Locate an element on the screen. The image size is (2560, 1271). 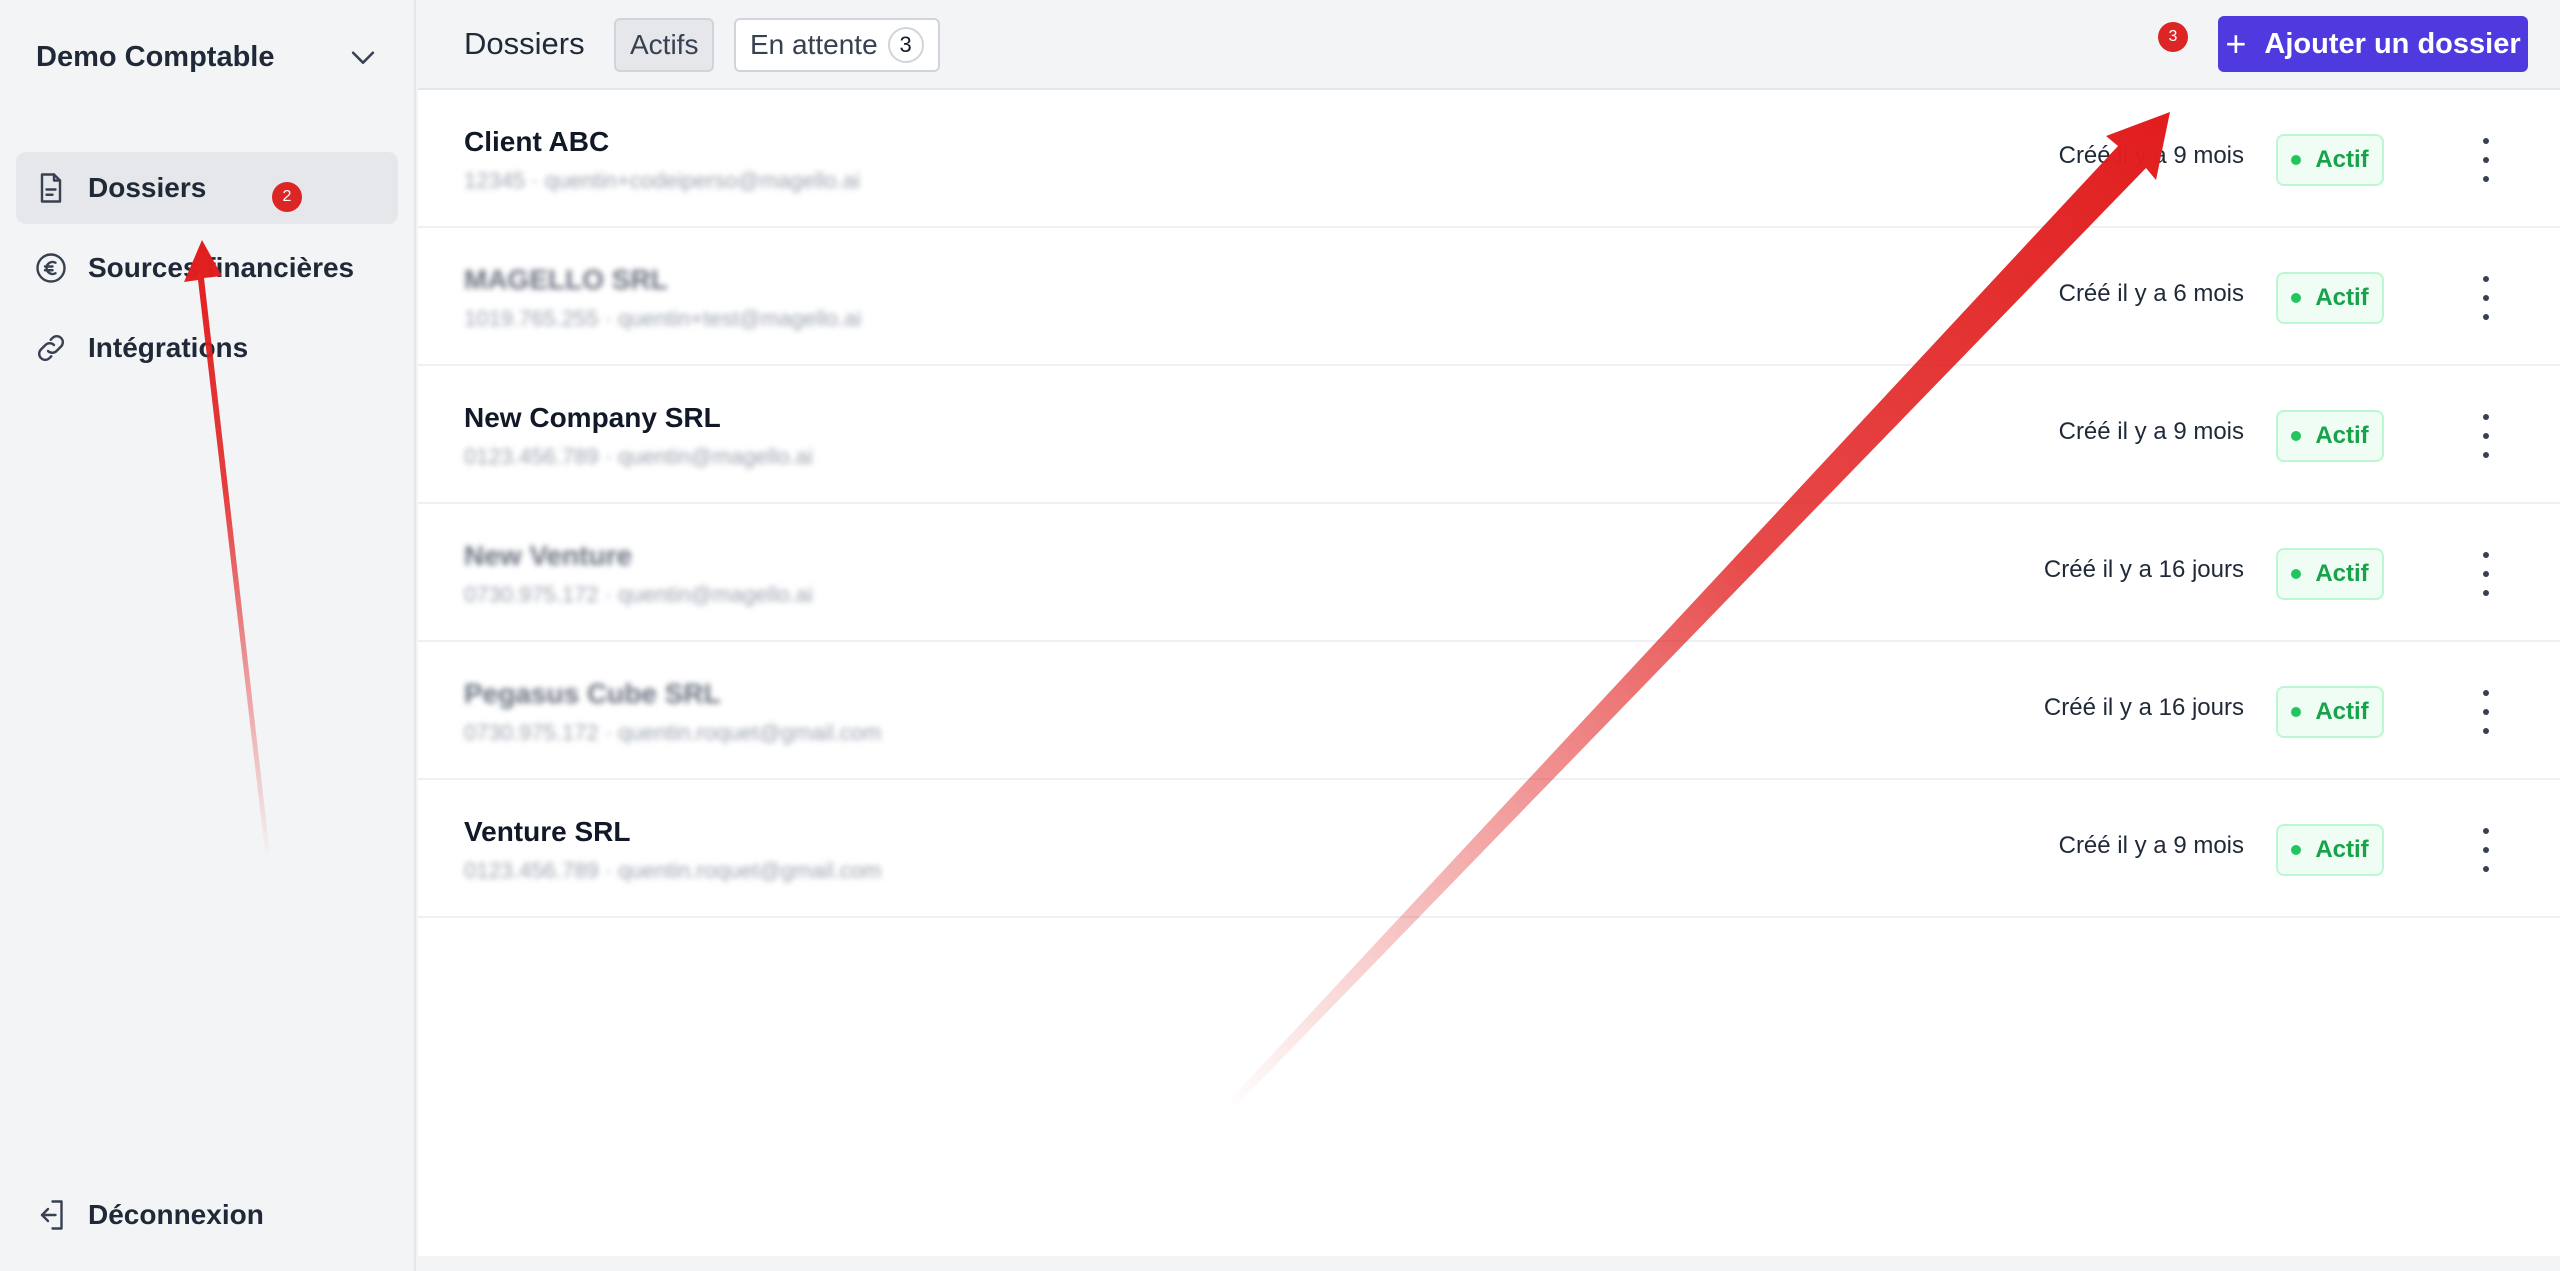
sidebar-item-integrations: Intégrations is located at coordinates (207, 348).